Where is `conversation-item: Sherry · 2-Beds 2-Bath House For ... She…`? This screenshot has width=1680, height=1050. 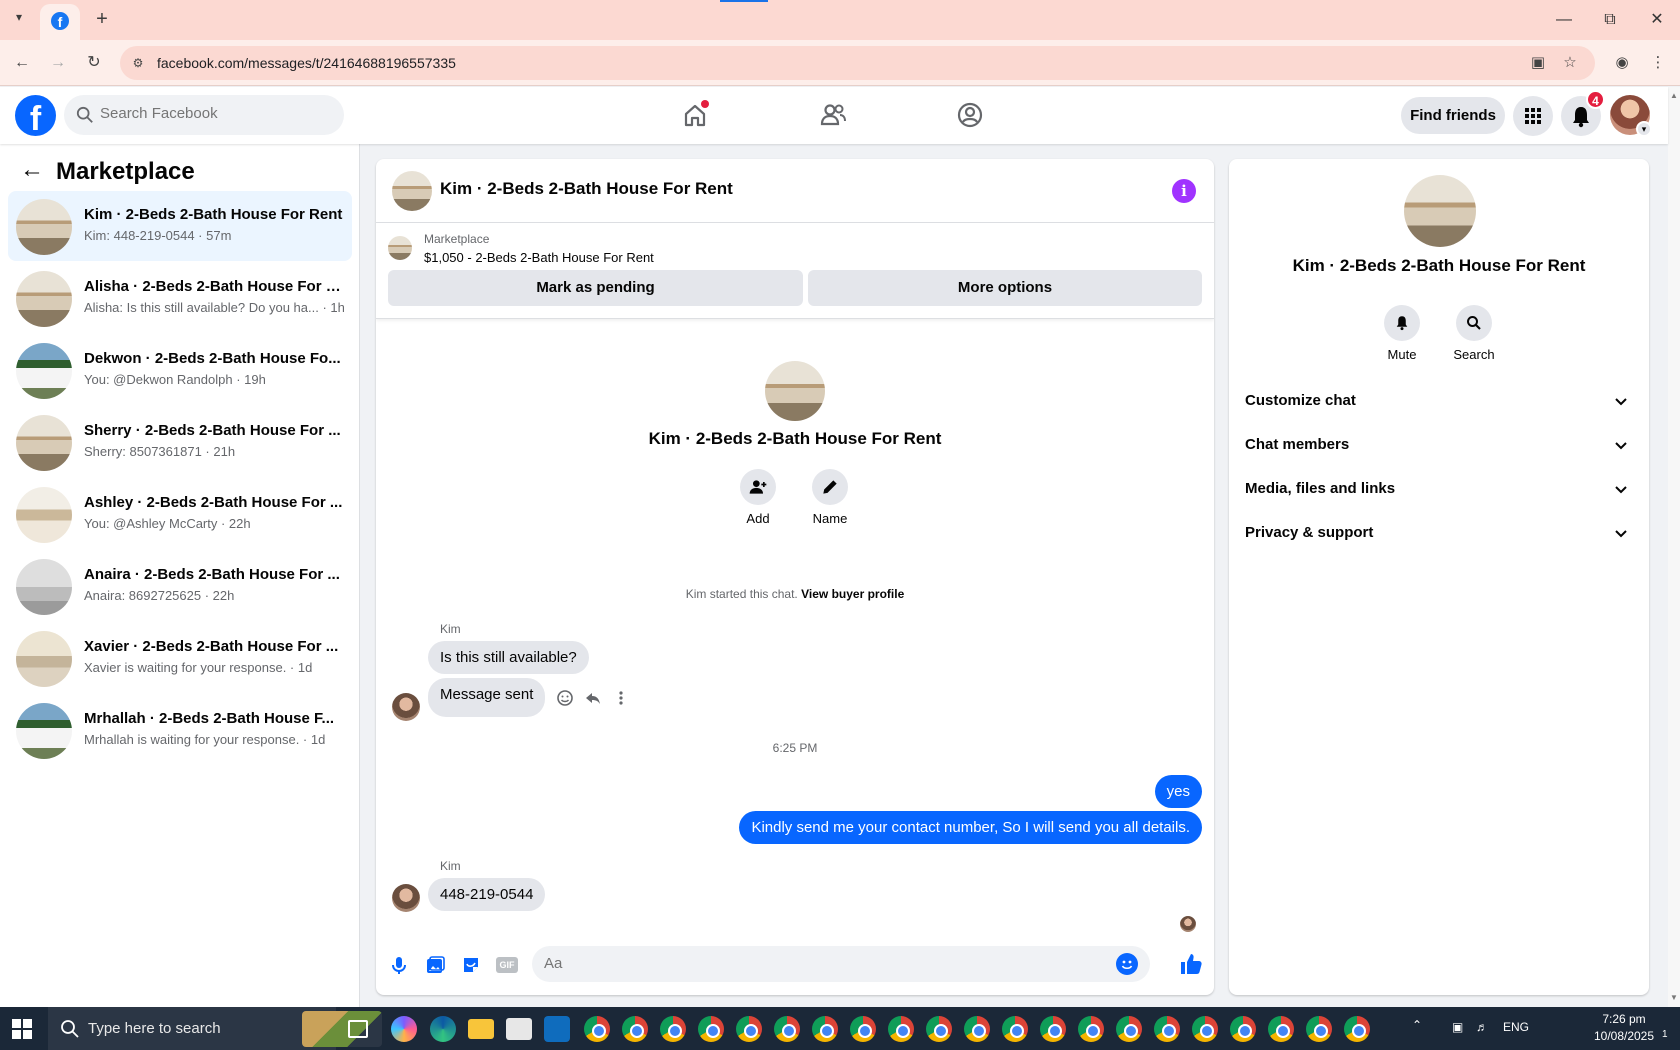
conversation-item: Sherry · 2-Beds 2-Bath House For ... She… is located at coordinates (180, 442).